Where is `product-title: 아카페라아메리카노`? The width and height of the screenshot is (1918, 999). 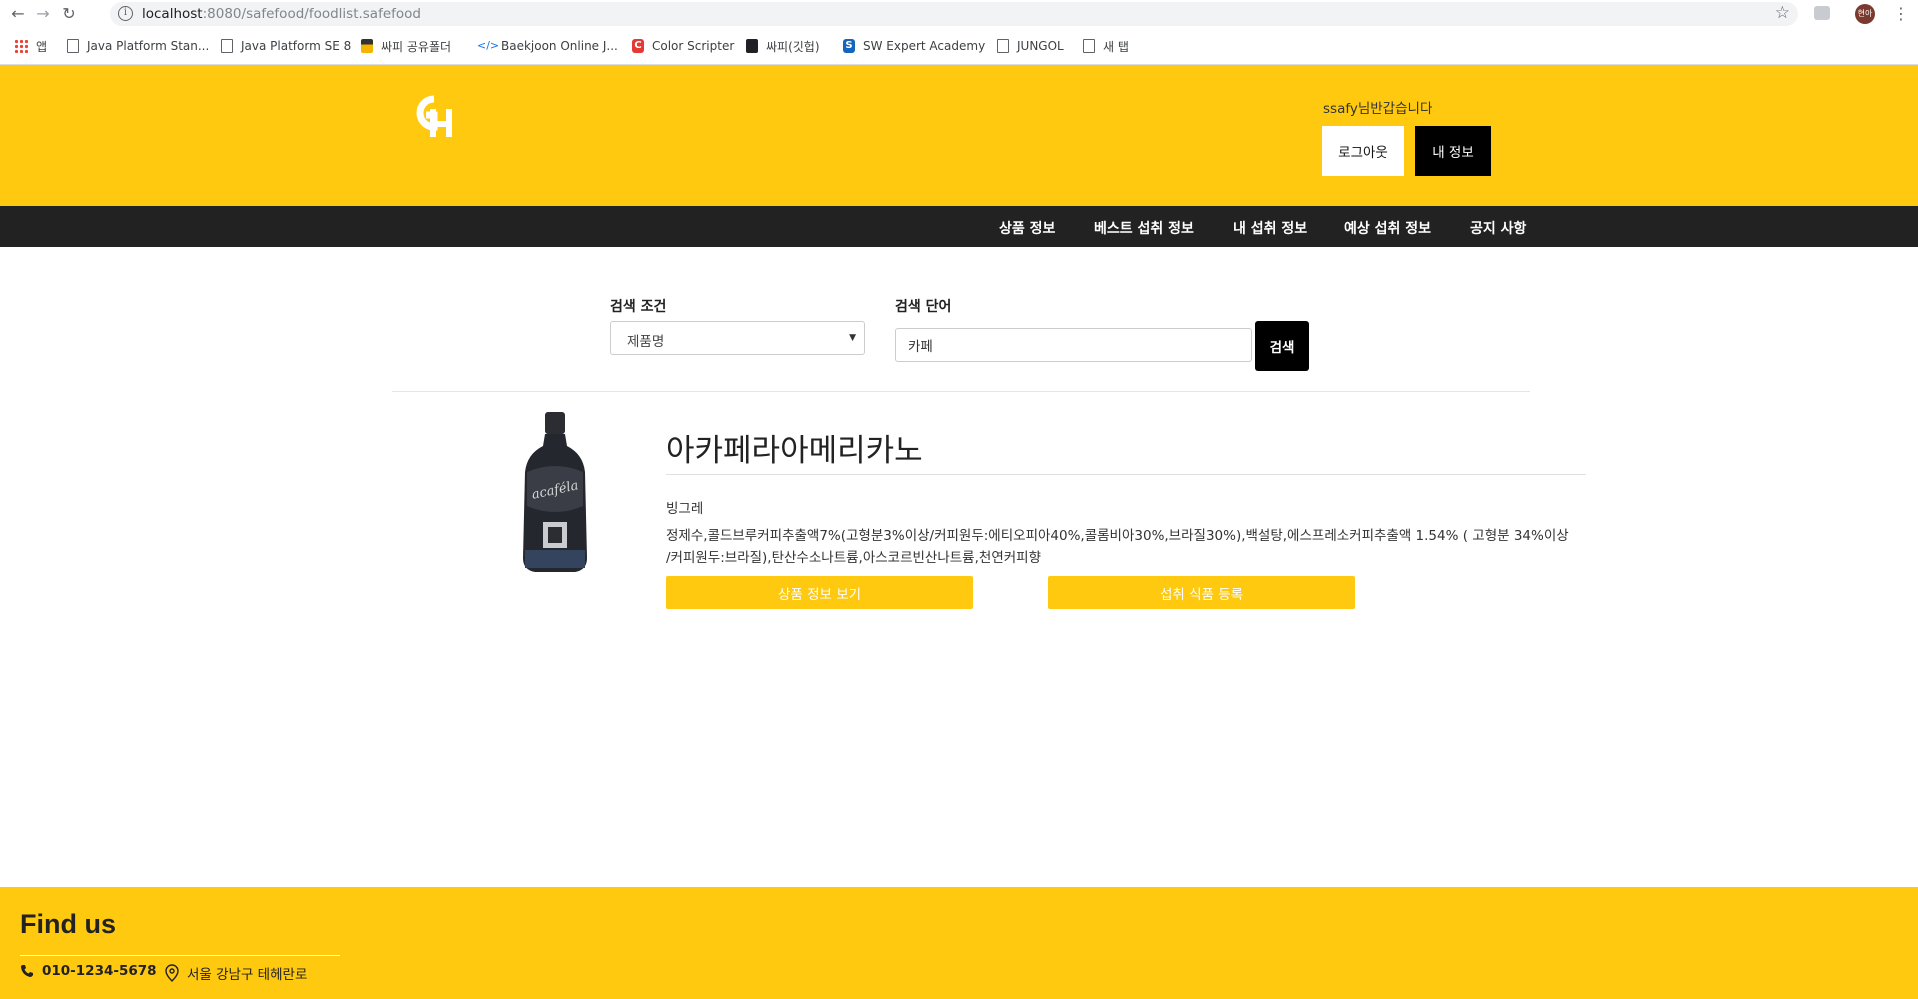 product-title: 아카페라아메리카노 is located at coordinates (794, 451).